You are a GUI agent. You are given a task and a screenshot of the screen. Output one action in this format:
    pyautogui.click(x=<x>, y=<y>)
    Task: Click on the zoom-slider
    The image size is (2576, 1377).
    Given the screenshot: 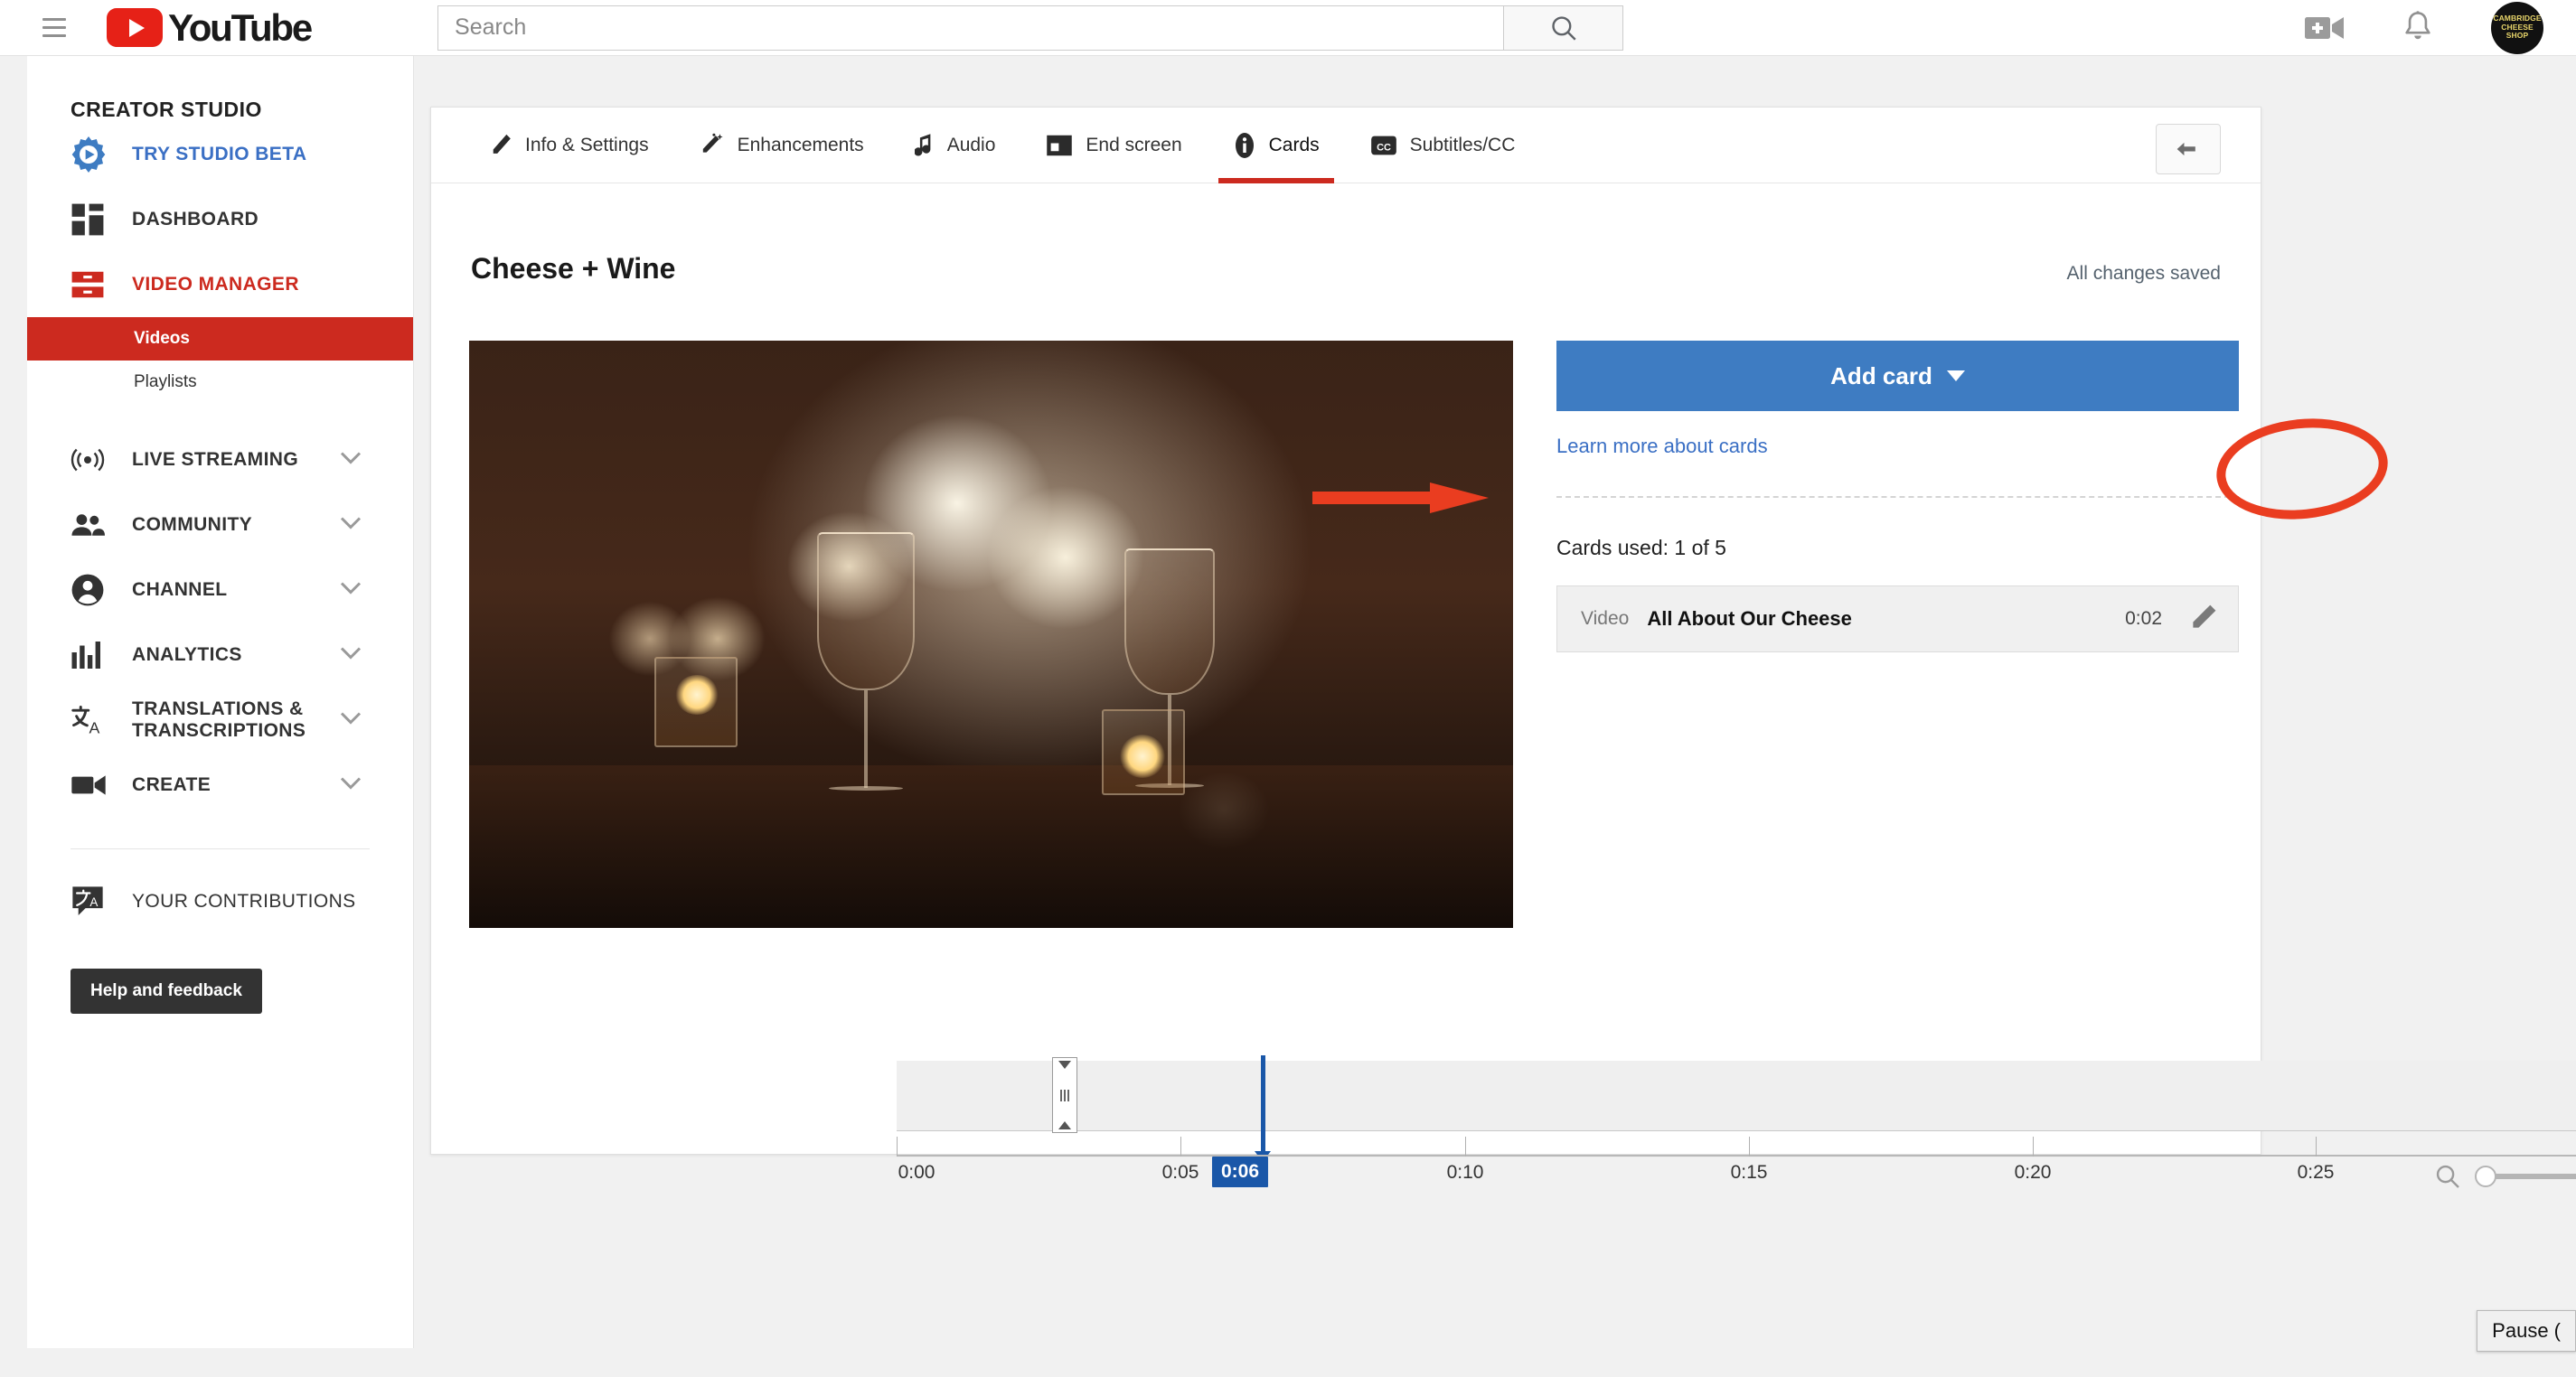 What is the action you would take?
    pyautogui.click(x=2525, y=1176)
    